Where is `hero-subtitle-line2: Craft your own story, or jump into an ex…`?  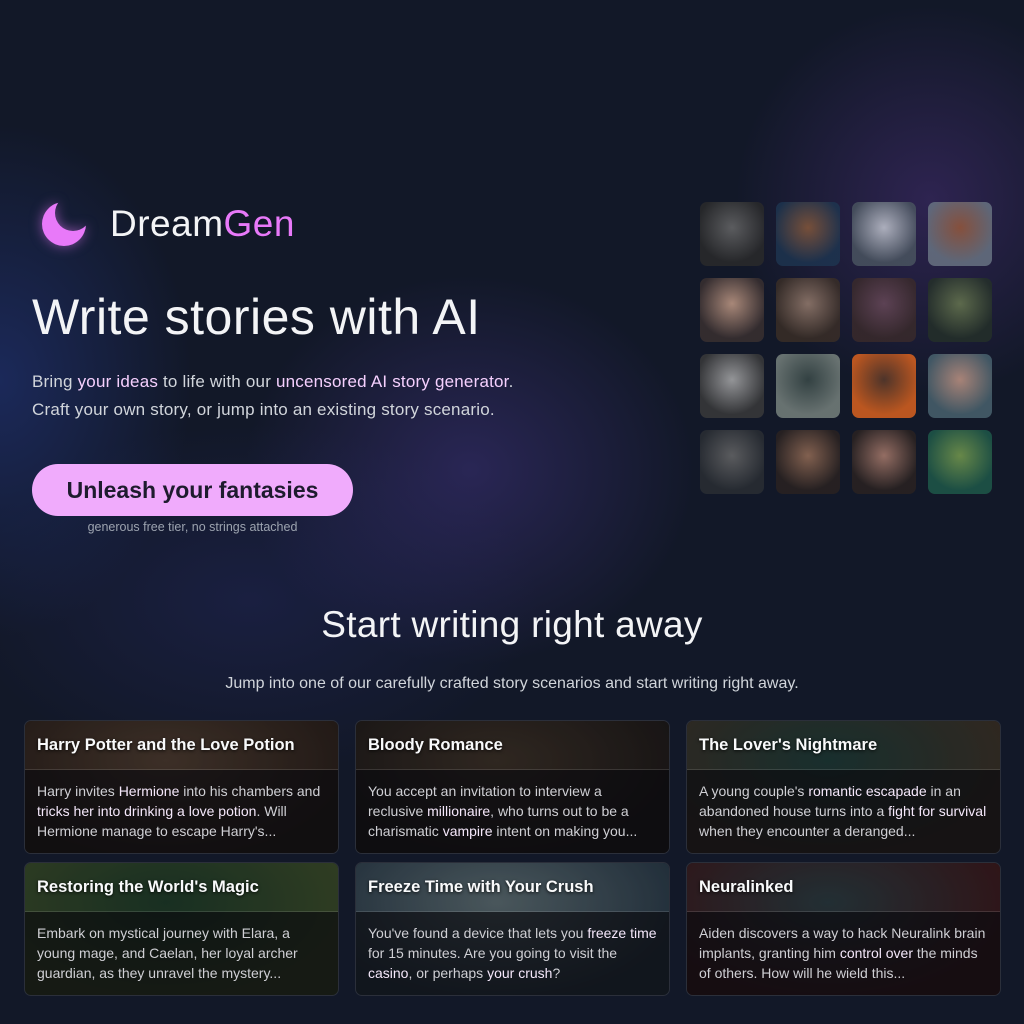
hero-subtitle-line2: Craft your own story, or jump into an ex… is located at coordinates (263, 409).